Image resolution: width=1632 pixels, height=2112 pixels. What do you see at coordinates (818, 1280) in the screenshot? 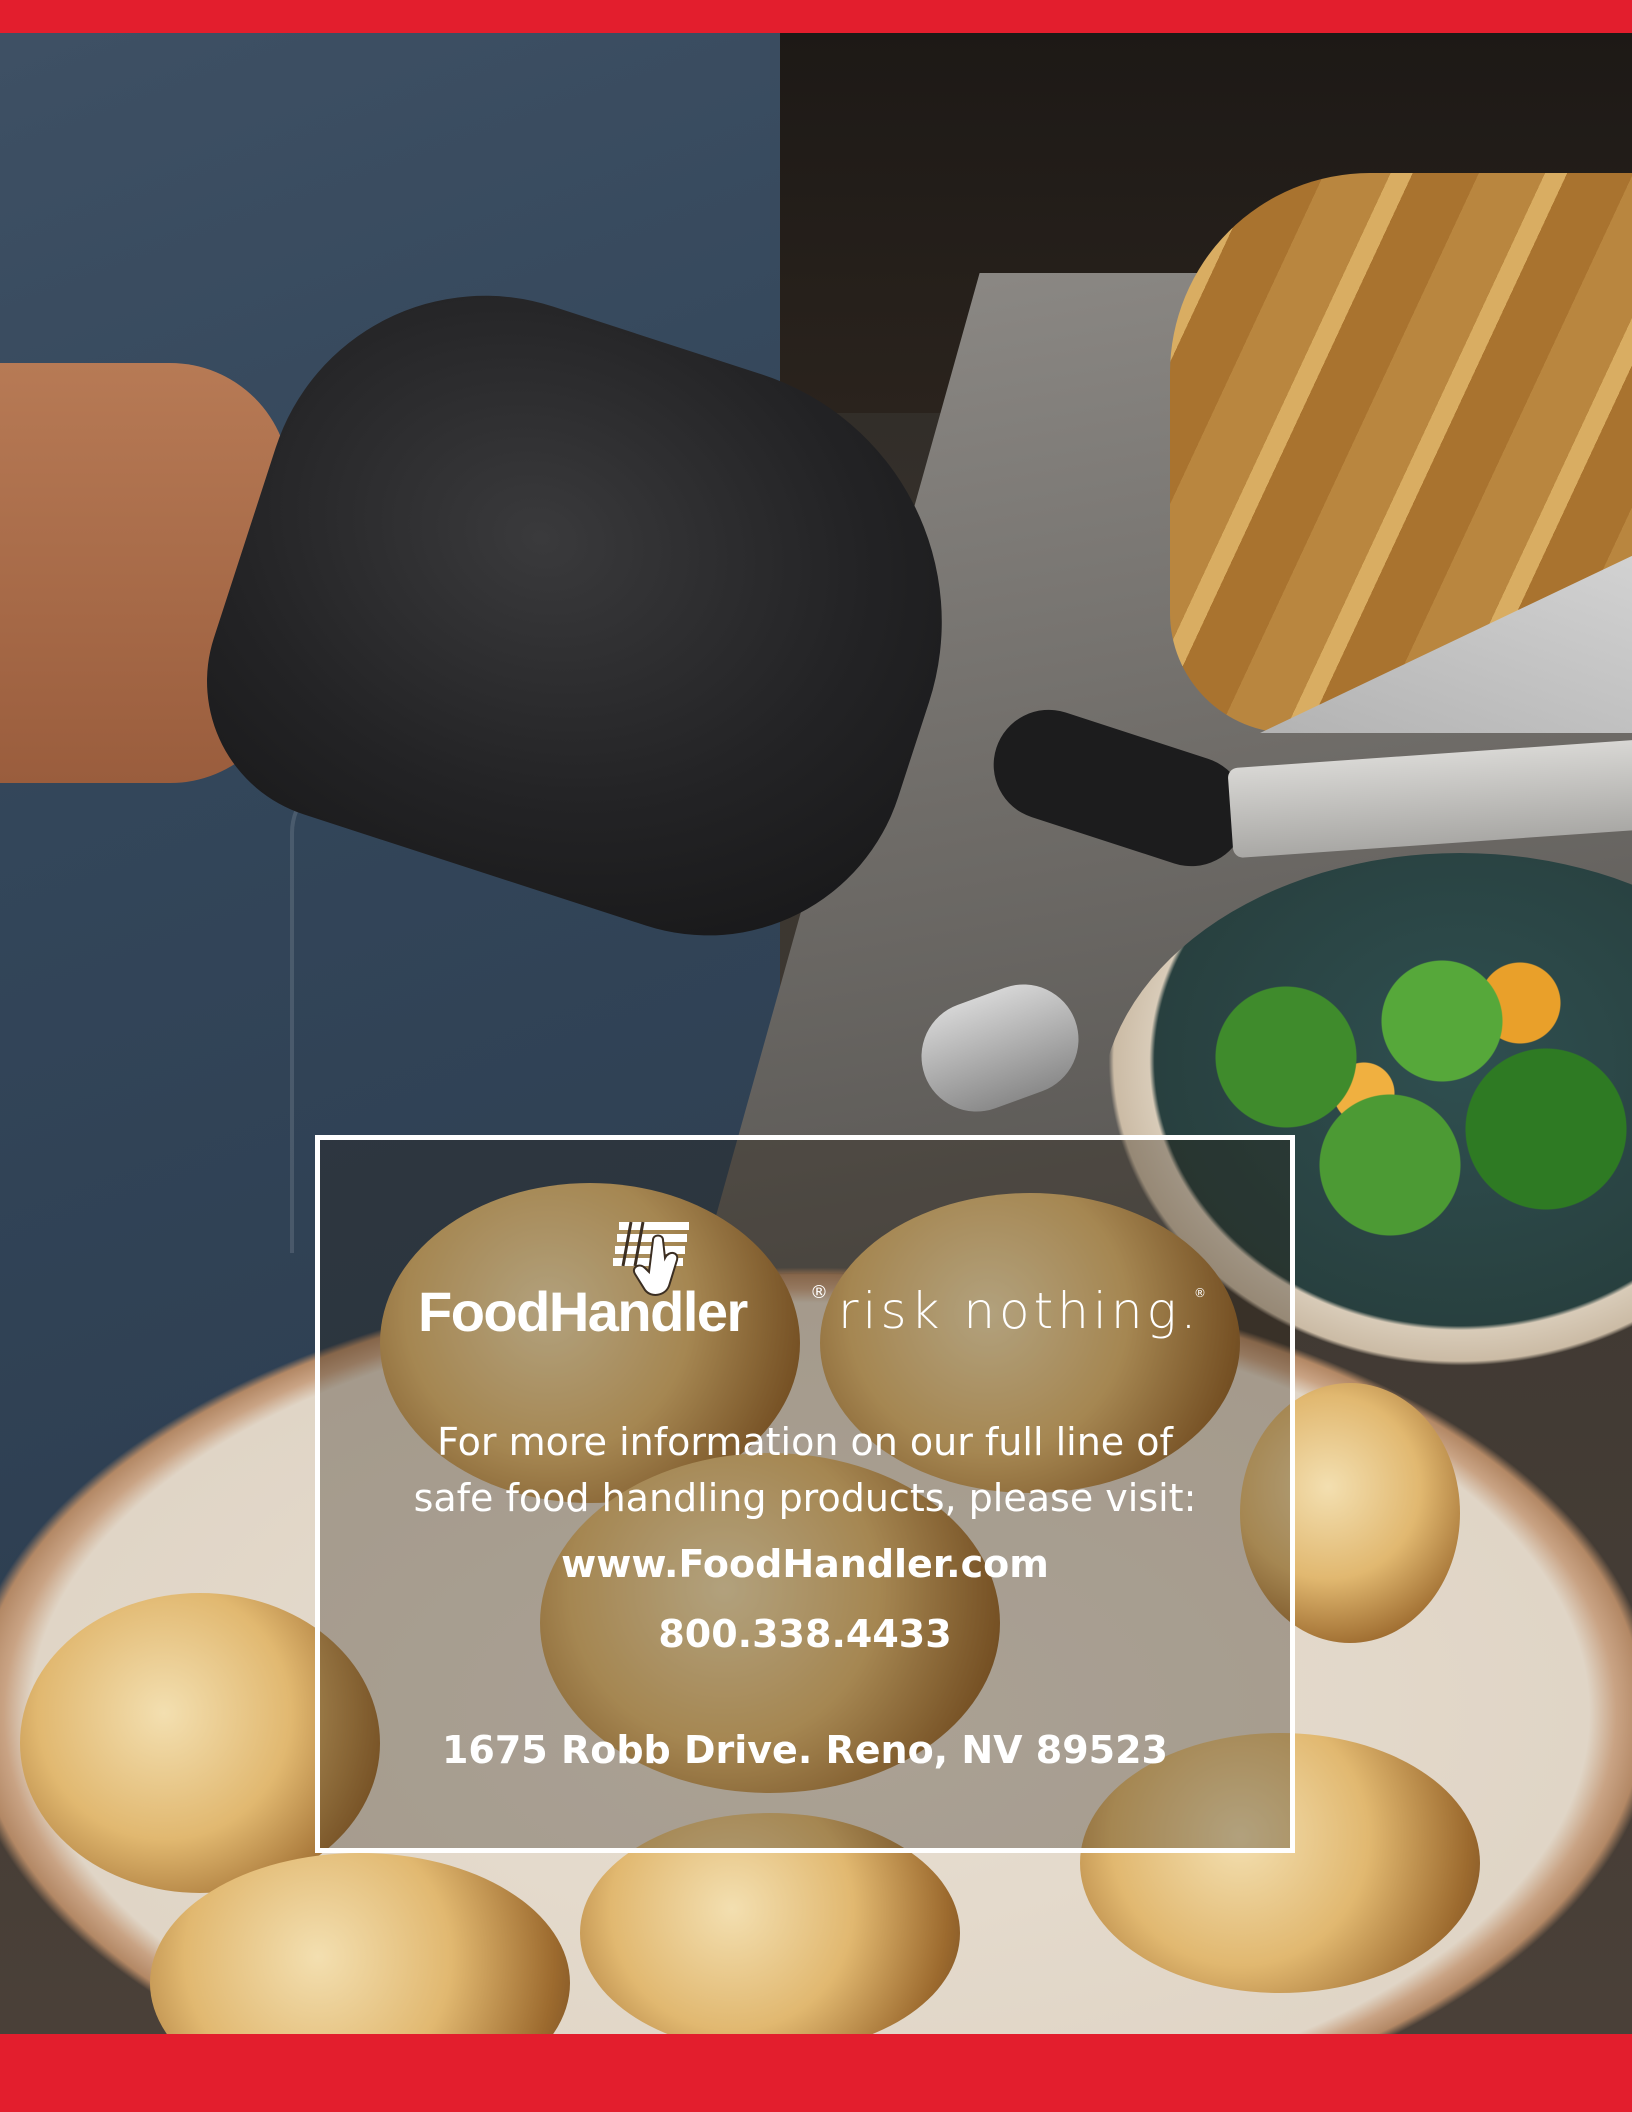
I see `foodhandler-logo: FoodHandler ® risk nothing. ®` at bounding box center [818, 1280].